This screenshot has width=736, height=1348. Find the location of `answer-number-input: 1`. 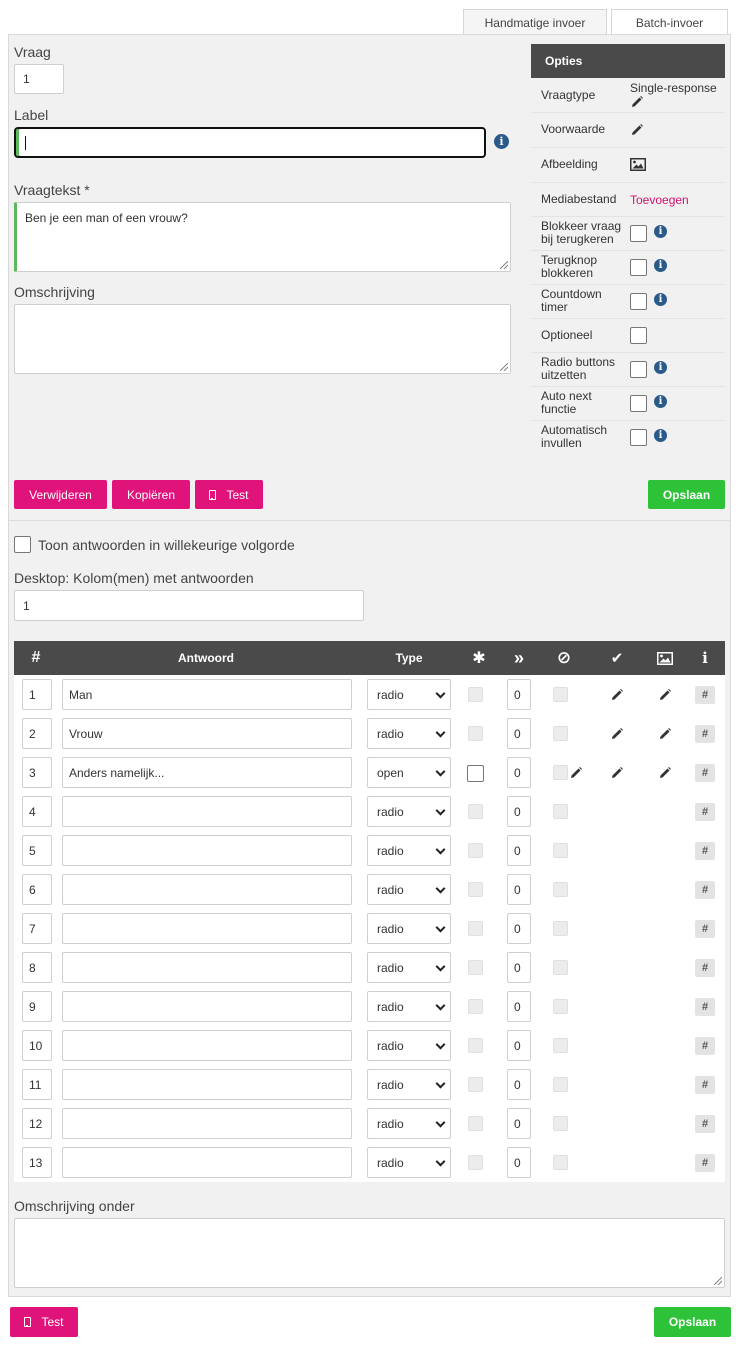

answer-number-input: 1 is located at coordinates (37, 694).